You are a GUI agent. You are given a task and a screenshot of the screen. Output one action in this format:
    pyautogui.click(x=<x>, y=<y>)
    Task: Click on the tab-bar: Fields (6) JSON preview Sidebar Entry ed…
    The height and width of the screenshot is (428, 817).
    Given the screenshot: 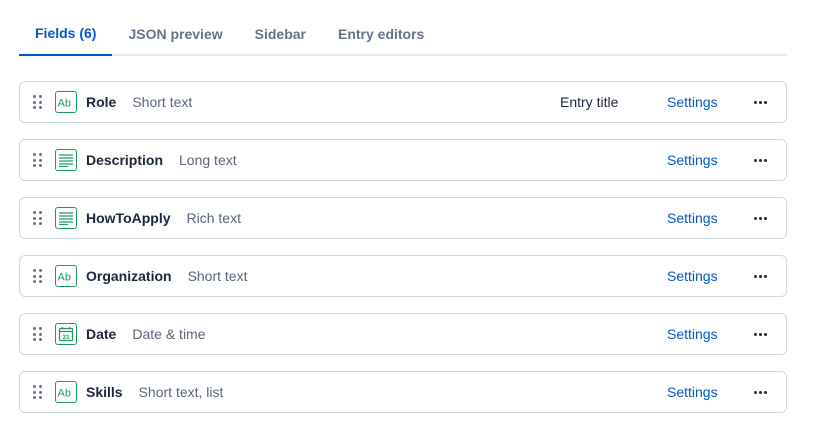 What is the action you would take?
    pyautogui.click(x=403, y=34)
    